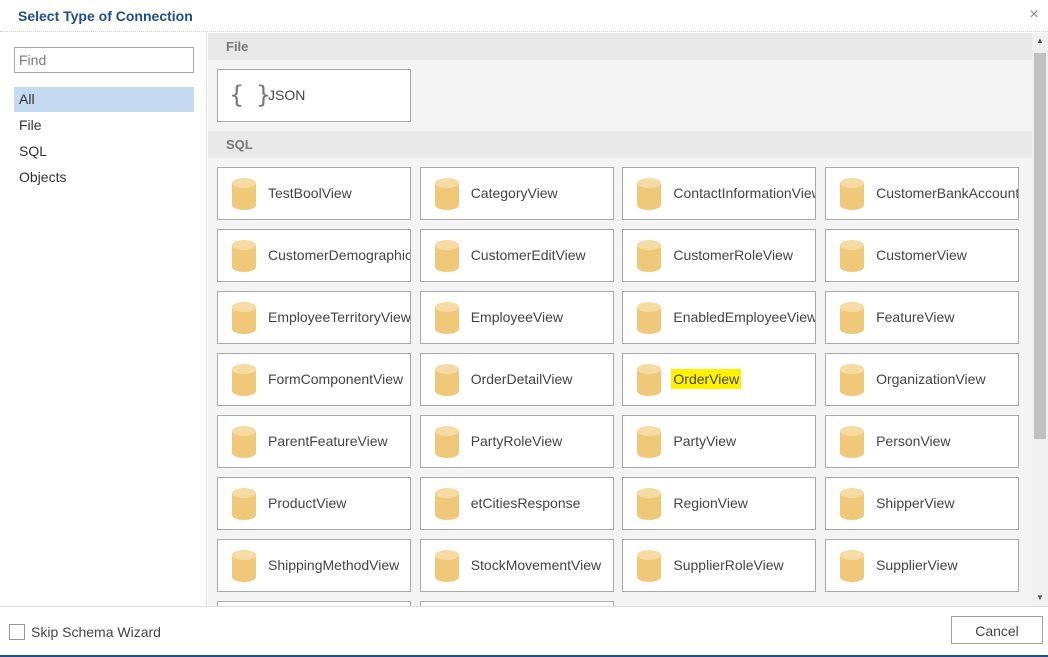 The height and width of the screenshot is (657, 1048). I want to click on connection-tile-label: StockMovementView, so click(536, 565).